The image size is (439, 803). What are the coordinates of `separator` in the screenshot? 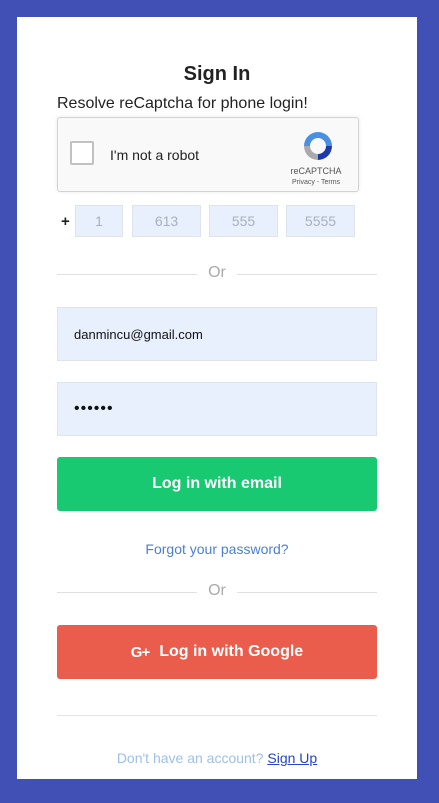 It's located at (217, 715).